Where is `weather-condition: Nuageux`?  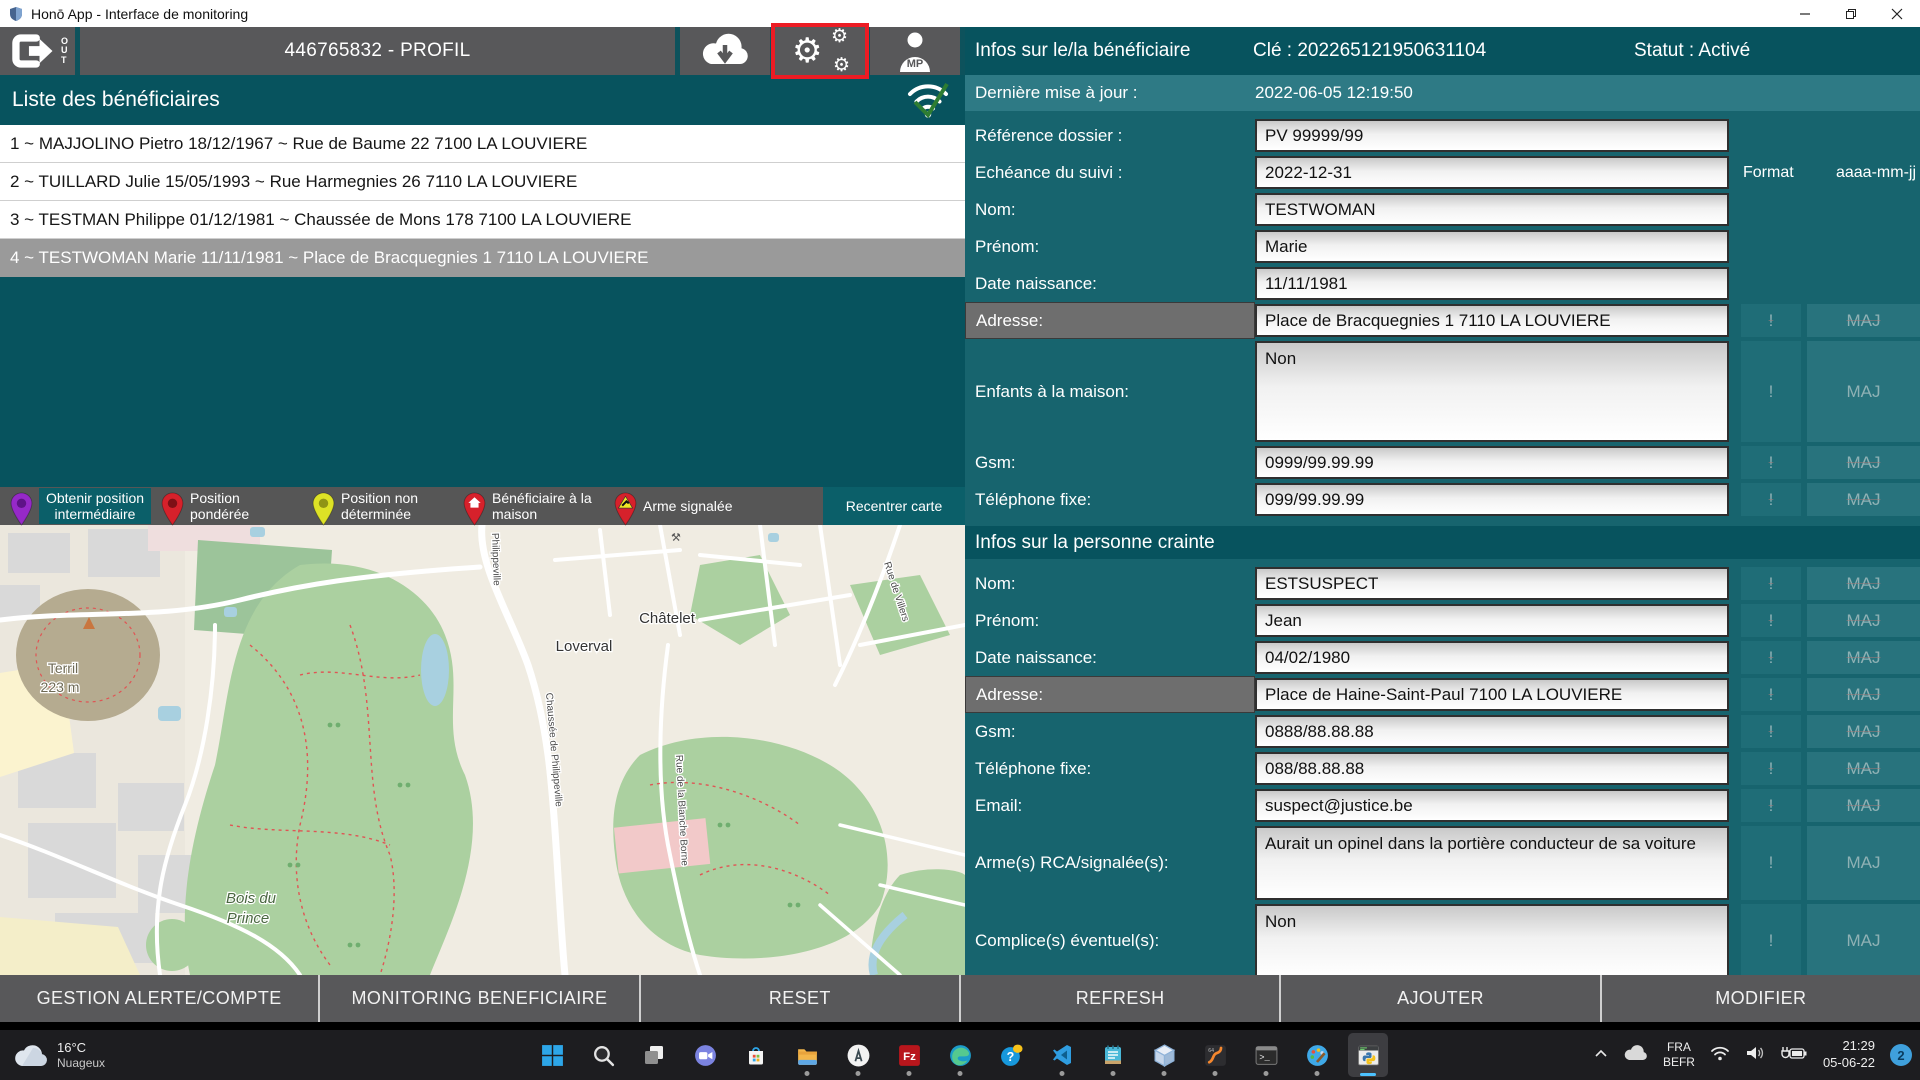 weather-condition: Nuageux is located at coordinates (81, 1062).